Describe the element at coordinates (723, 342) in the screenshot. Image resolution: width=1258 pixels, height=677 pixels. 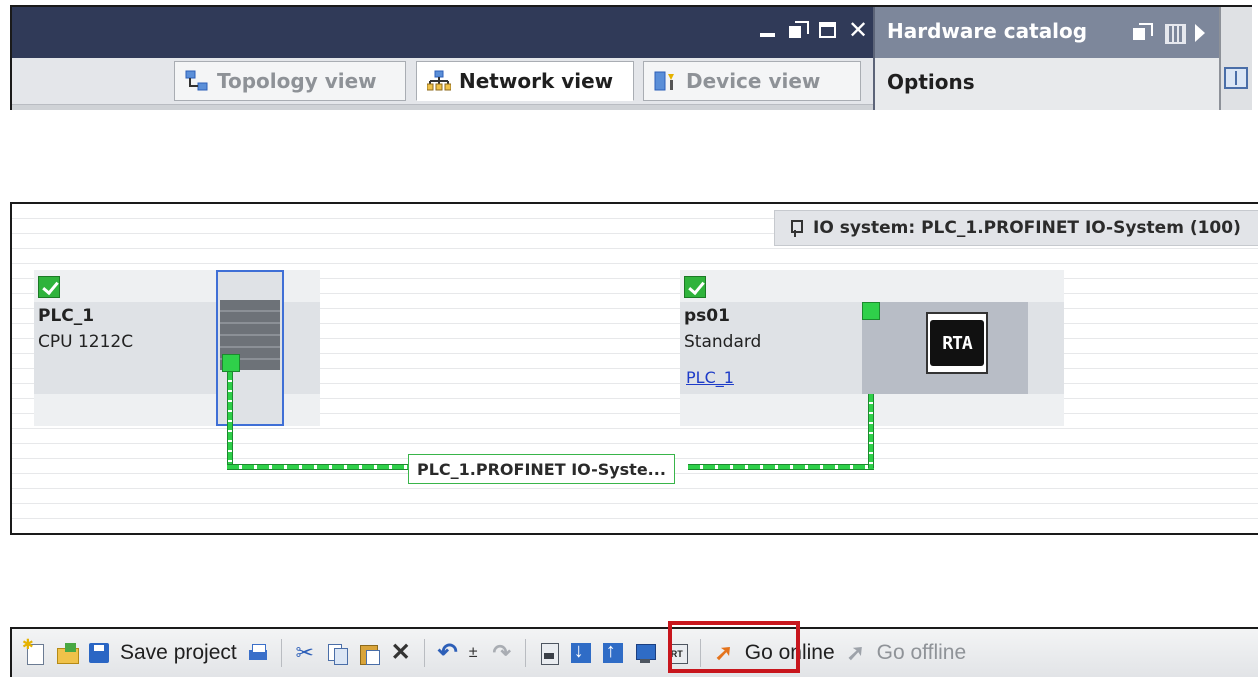
I see `device-type: Standard` at that location.